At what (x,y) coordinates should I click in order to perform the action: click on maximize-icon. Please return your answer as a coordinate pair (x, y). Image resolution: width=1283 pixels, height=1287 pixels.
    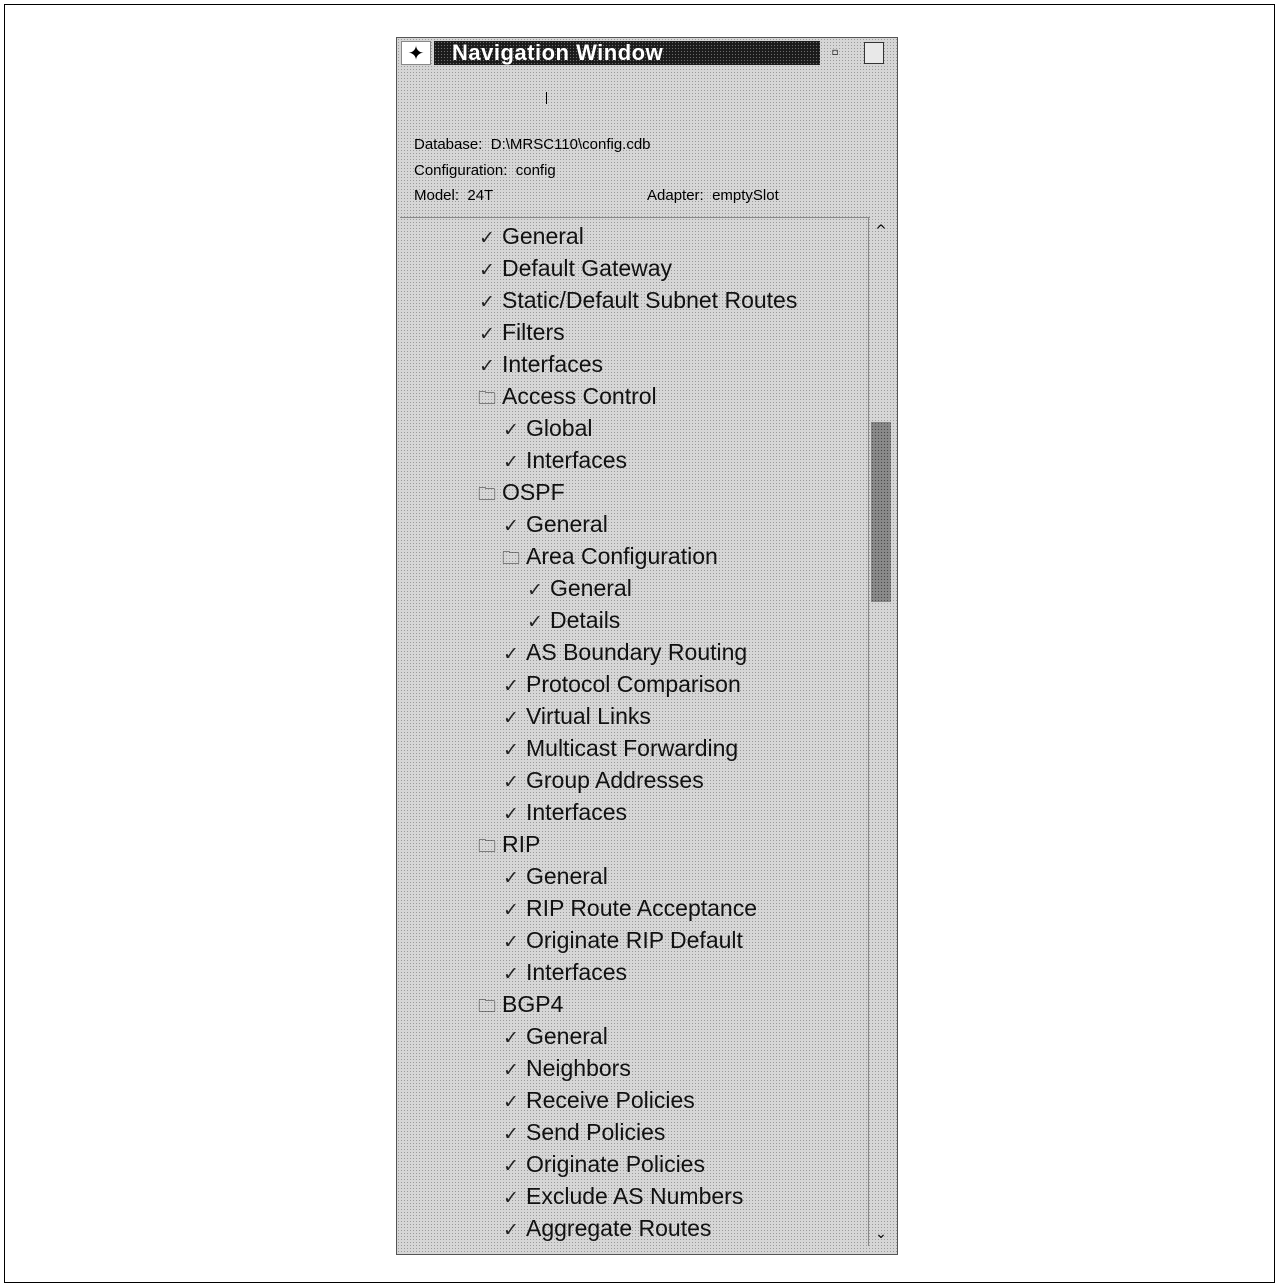
    Looking at the image, I should click on (874, 53).